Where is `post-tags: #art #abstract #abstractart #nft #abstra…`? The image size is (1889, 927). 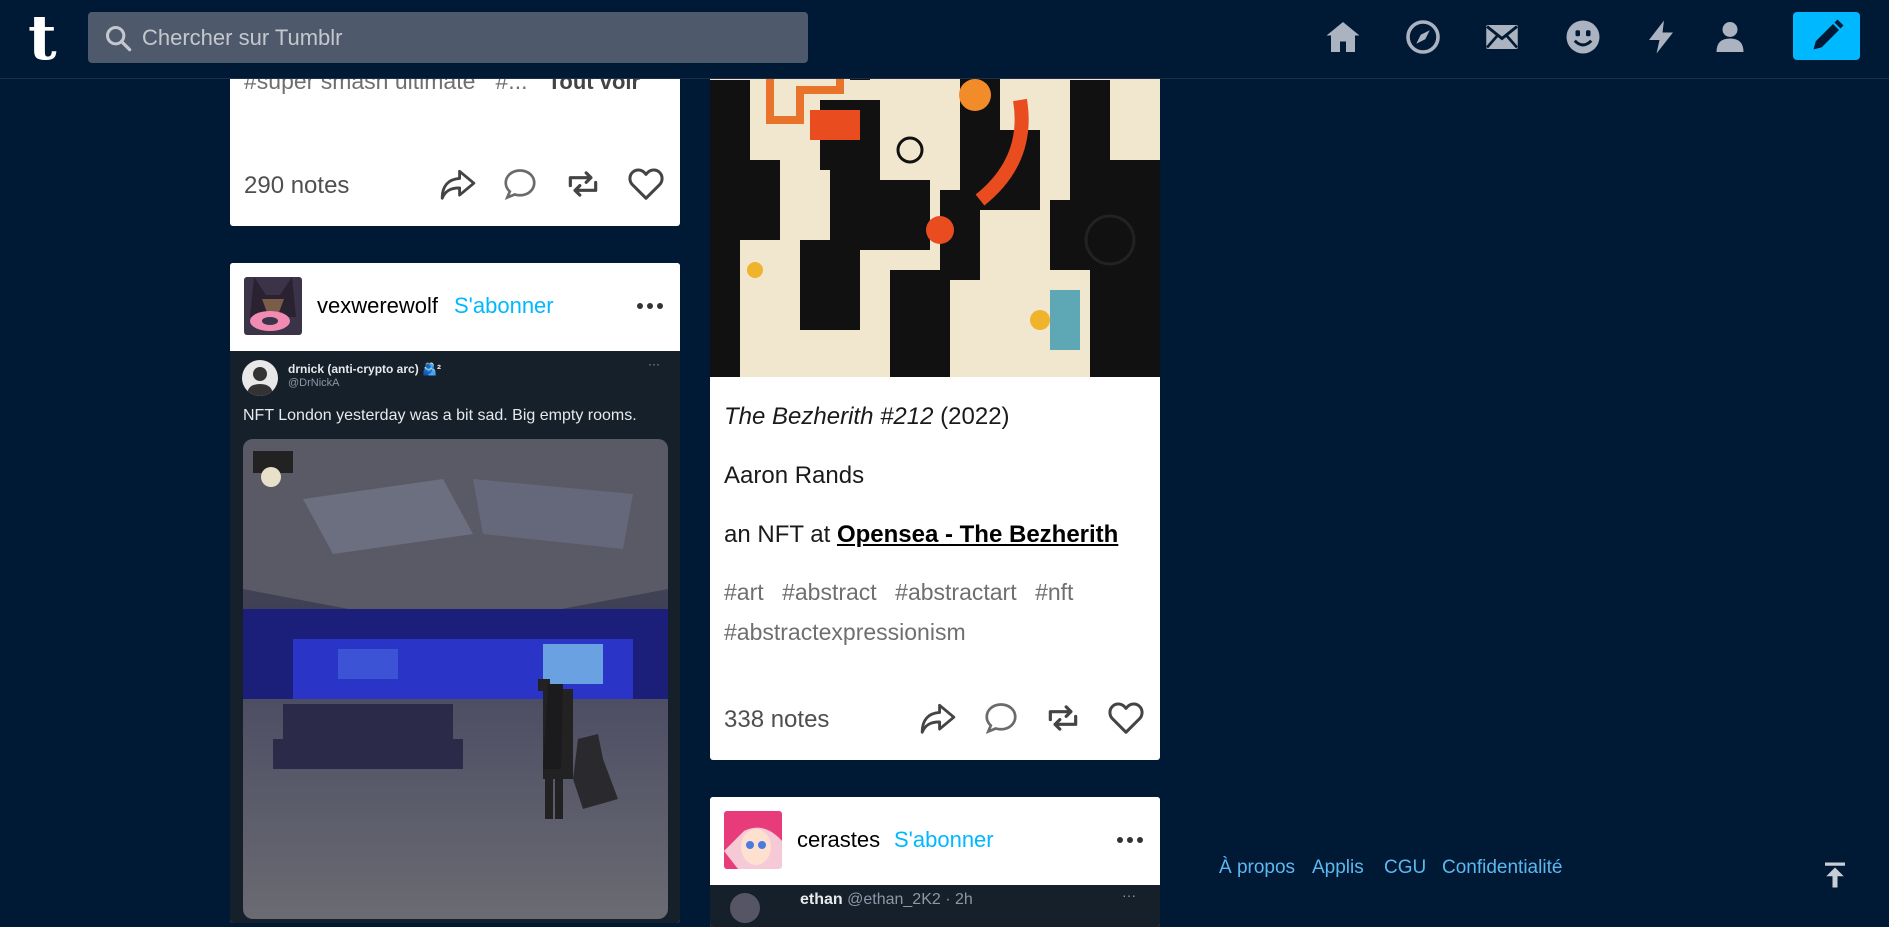
post-tags: #art #abstract #abstractart #nft #abstra… is located at coordinates (934, 614).